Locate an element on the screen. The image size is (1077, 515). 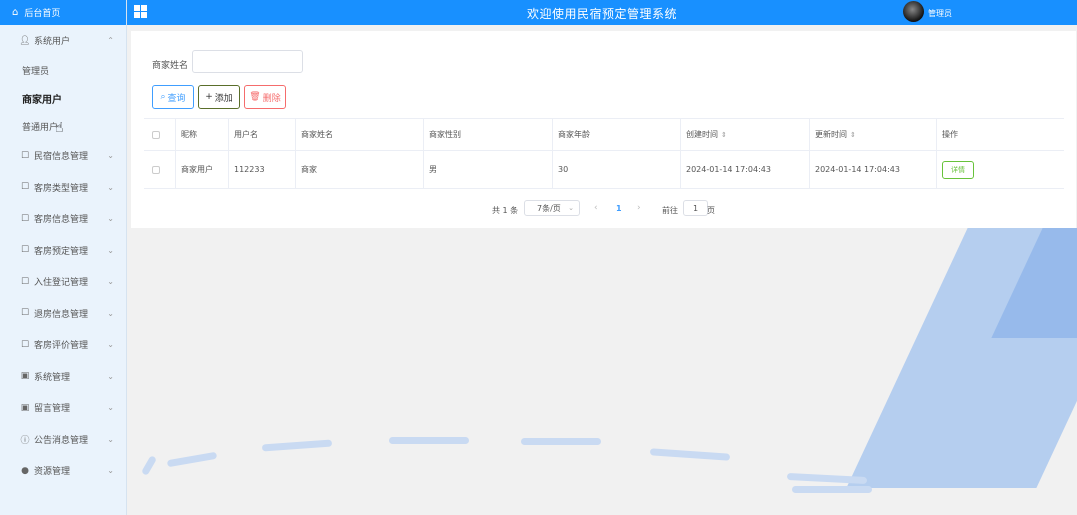
column-header-sortable: 更新时间 ⇕ is located at coordinates (872, 134).